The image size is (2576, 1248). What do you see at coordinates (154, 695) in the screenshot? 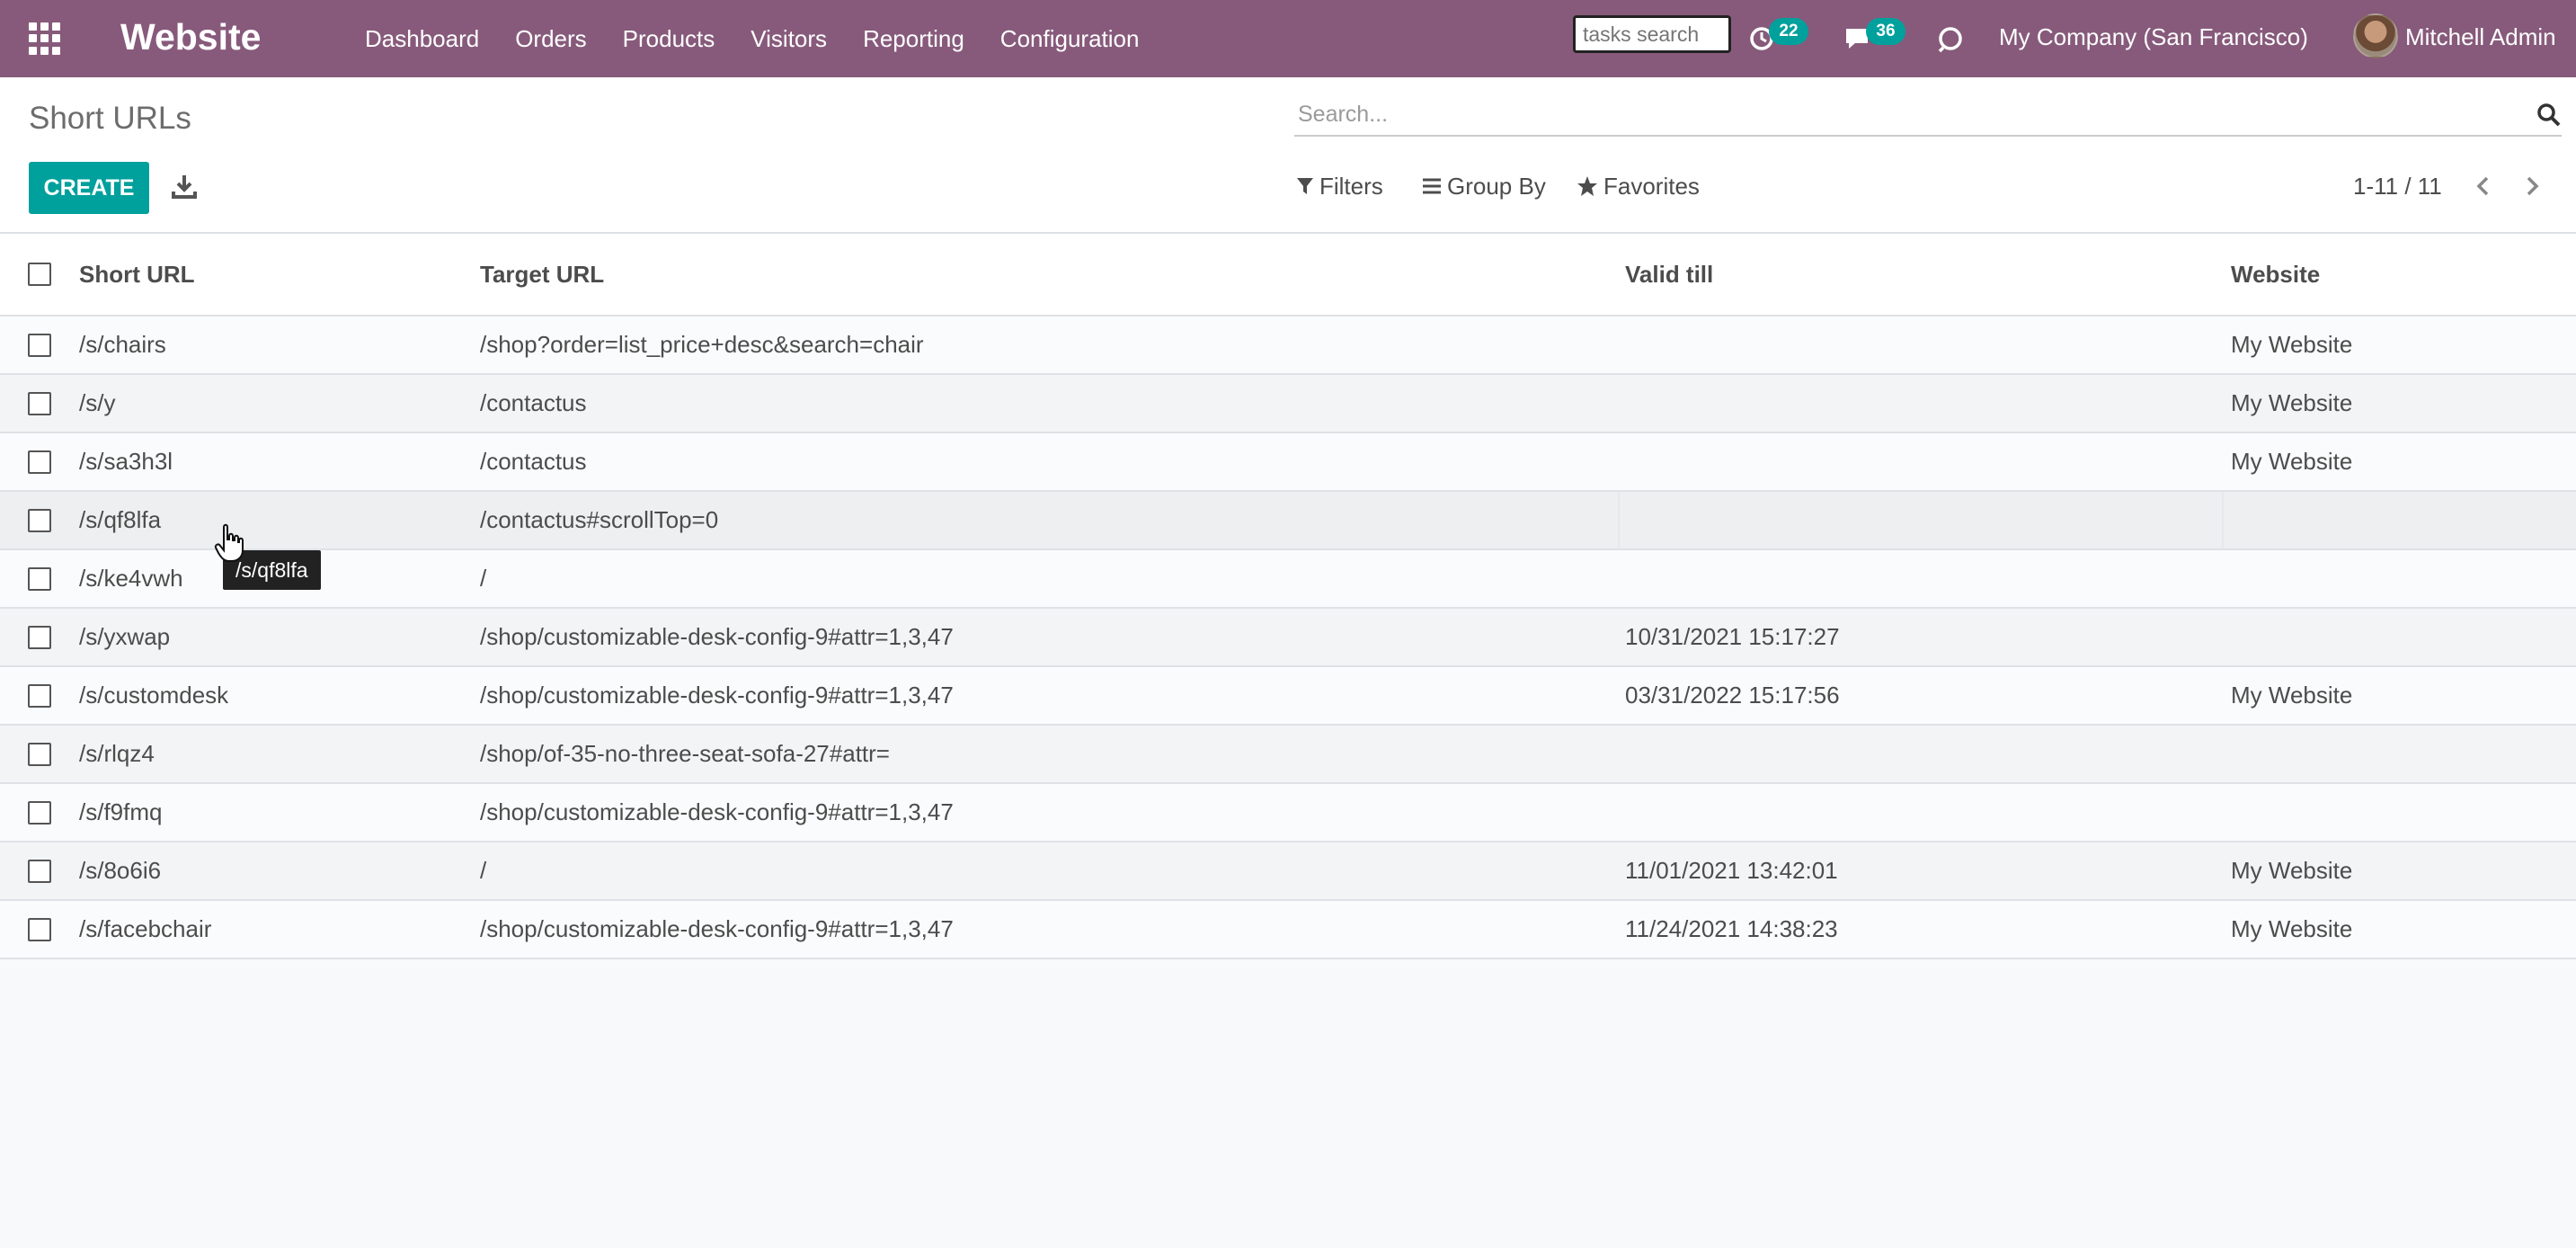
I see `short-url-cell: /s/customdesk` at bounding box center [154, 695].